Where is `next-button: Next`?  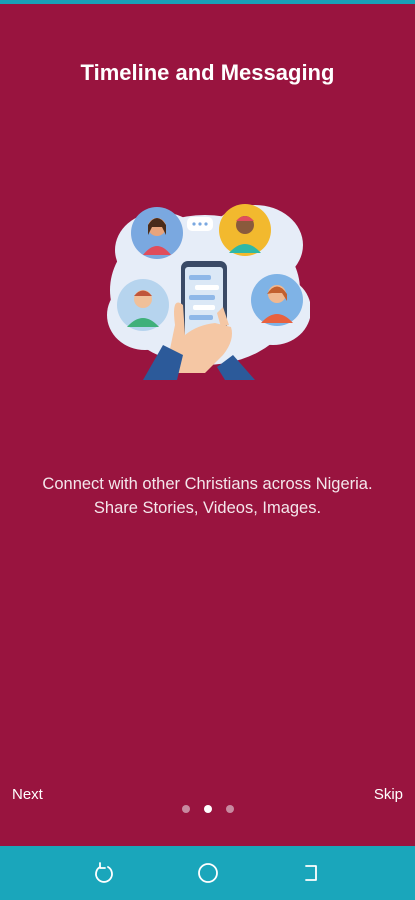 next-button: Next is located at coordinates (27, 794).